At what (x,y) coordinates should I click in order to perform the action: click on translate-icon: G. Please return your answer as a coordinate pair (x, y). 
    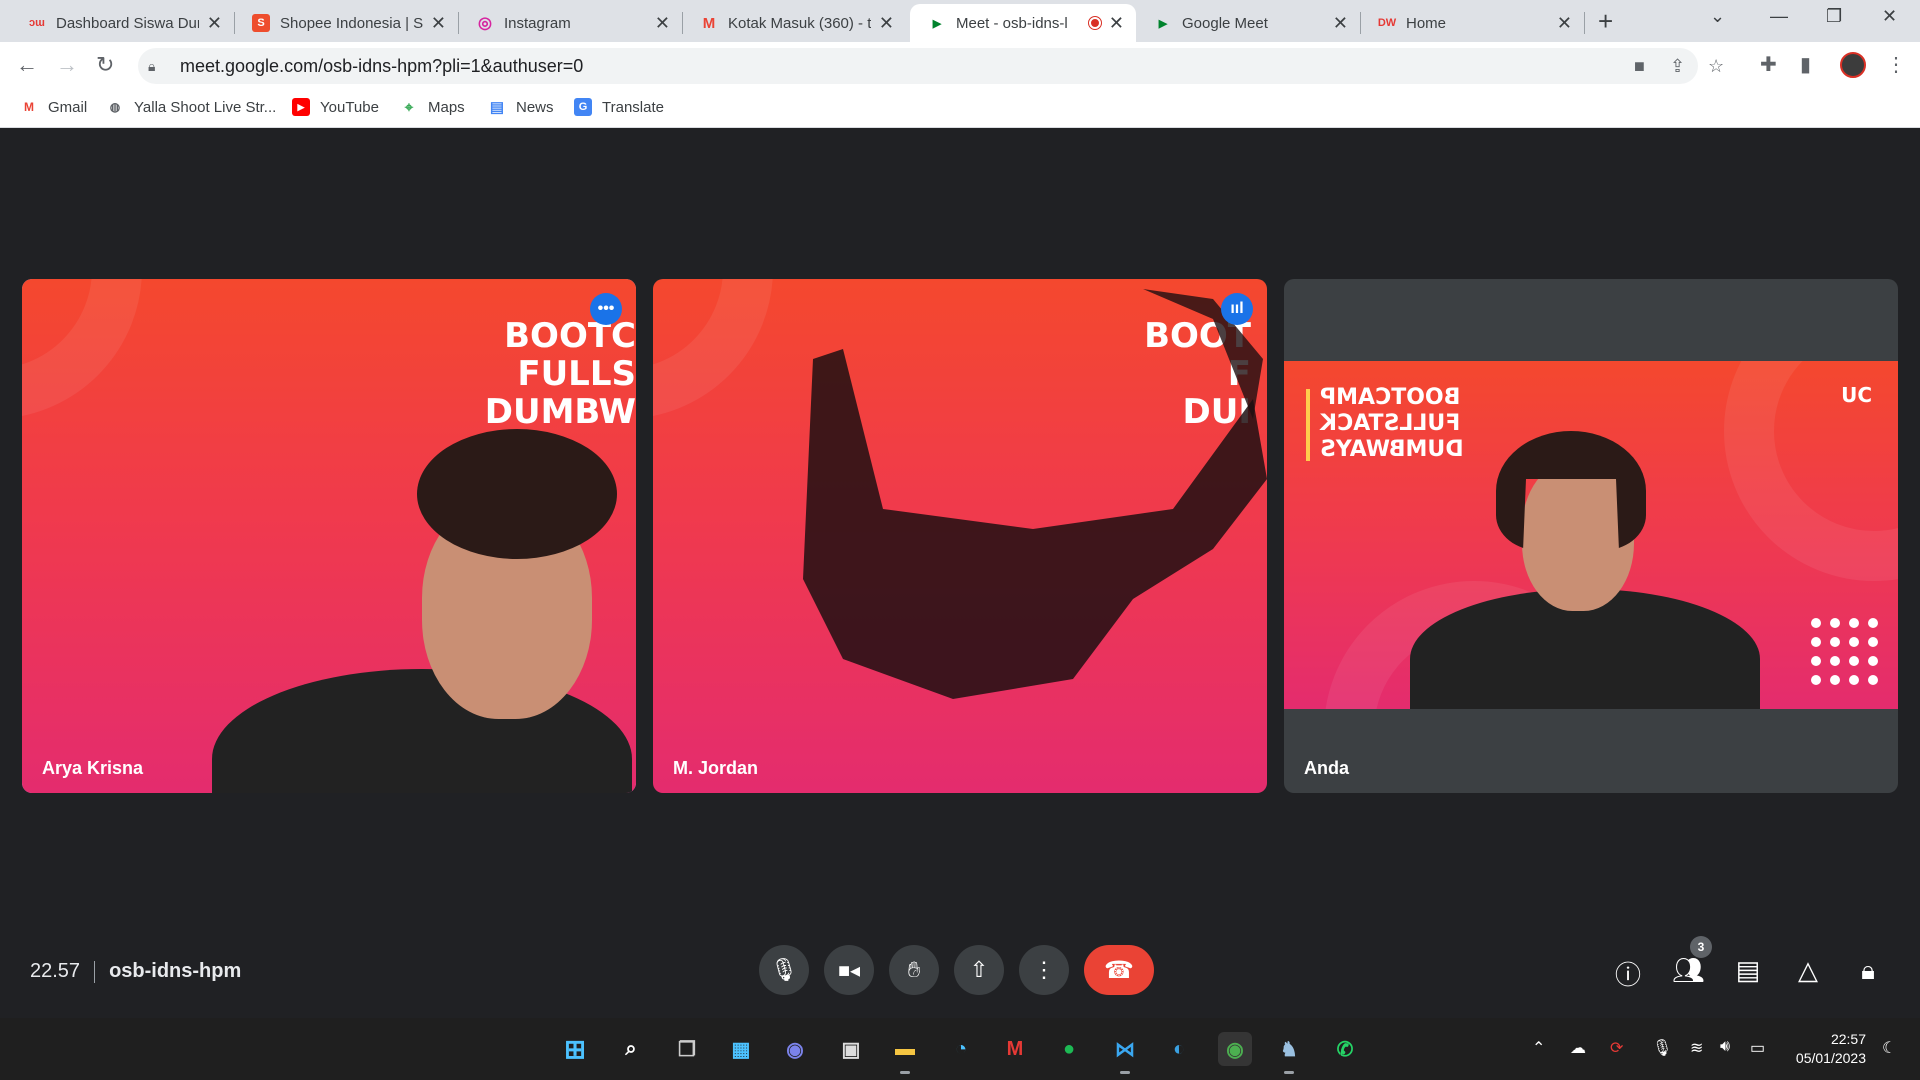
    Looking at the image, I should click on (583, 107).